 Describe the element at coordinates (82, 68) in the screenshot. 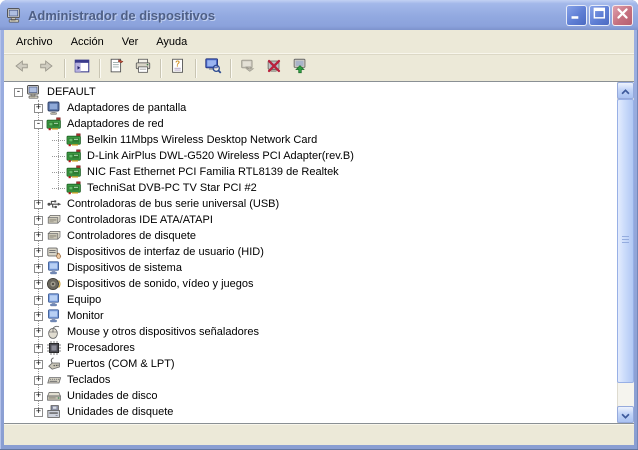

I see `console-tree-button` at that location.